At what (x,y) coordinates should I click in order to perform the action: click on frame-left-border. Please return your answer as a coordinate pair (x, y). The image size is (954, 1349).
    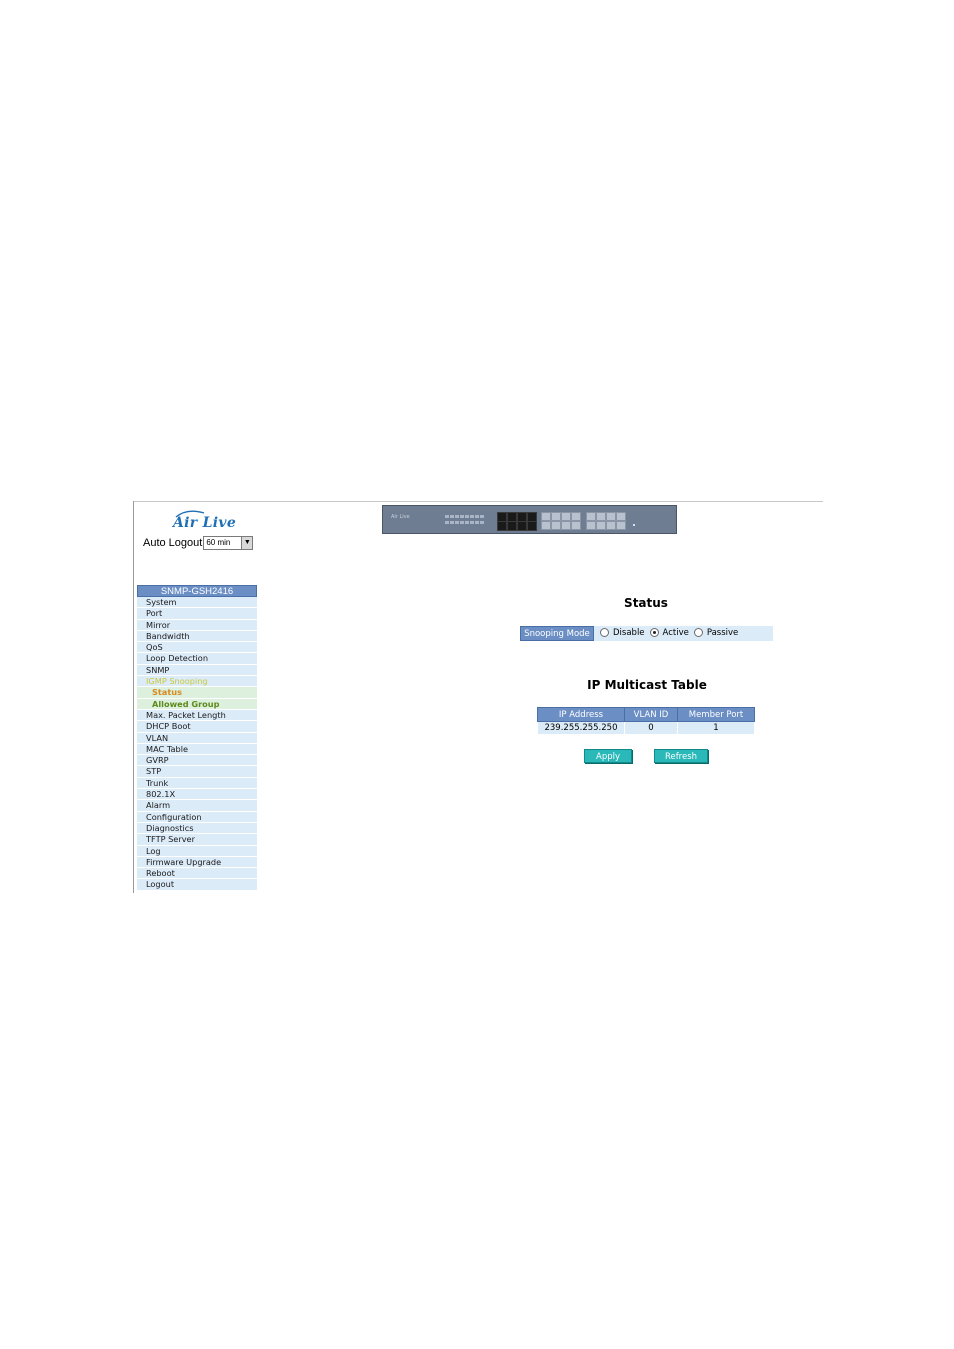
    Looking at the image, I should click on (133, 697).